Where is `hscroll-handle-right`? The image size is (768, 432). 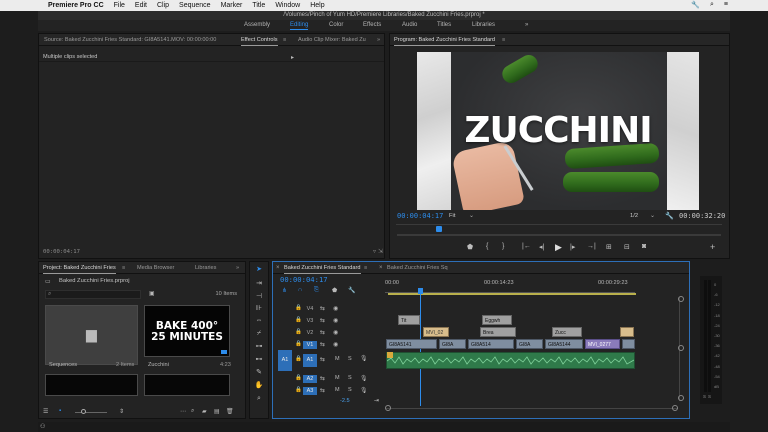
hscroll-handle-right is located at coordinates (675, 408).